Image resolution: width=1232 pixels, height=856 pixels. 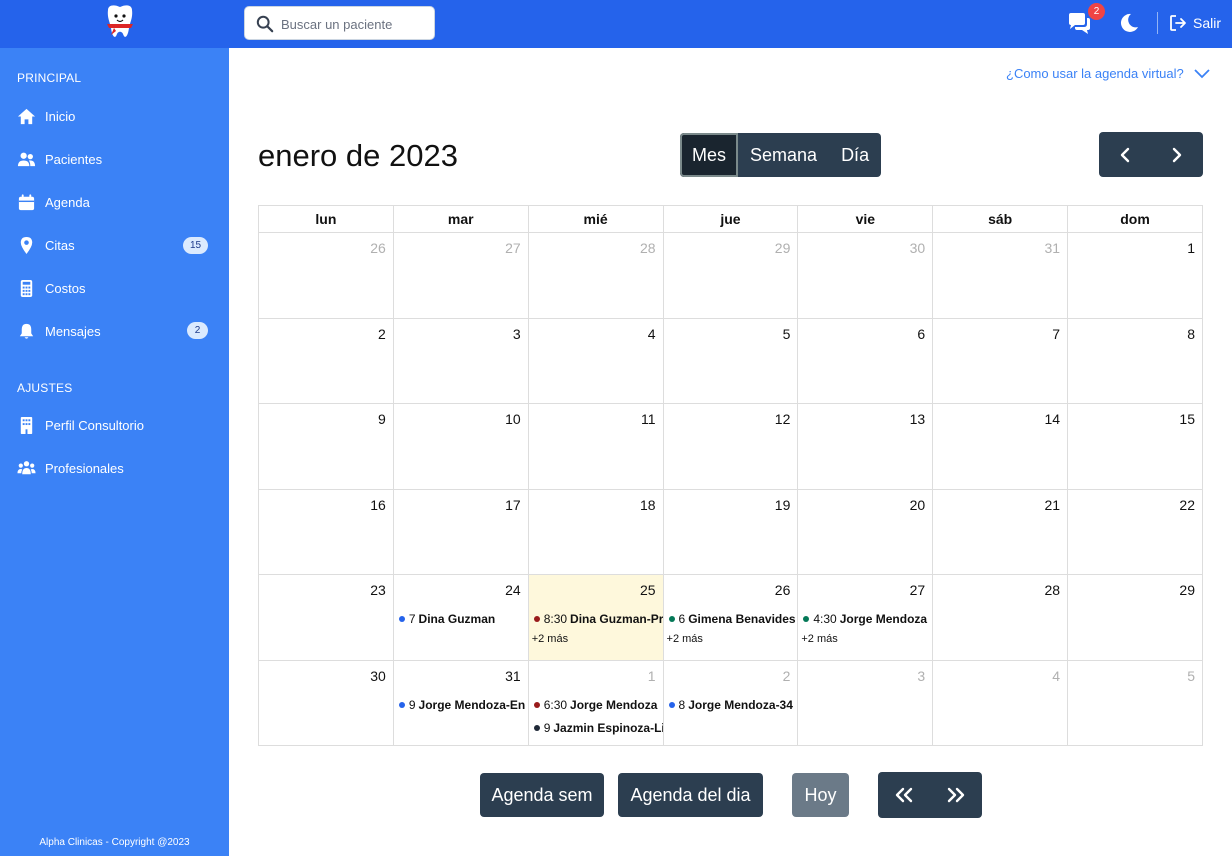 What do you see at coordinates (595, 531) in the screenshot?
I see `calendar-day-cell: 18` at bounding box center [595, 531].